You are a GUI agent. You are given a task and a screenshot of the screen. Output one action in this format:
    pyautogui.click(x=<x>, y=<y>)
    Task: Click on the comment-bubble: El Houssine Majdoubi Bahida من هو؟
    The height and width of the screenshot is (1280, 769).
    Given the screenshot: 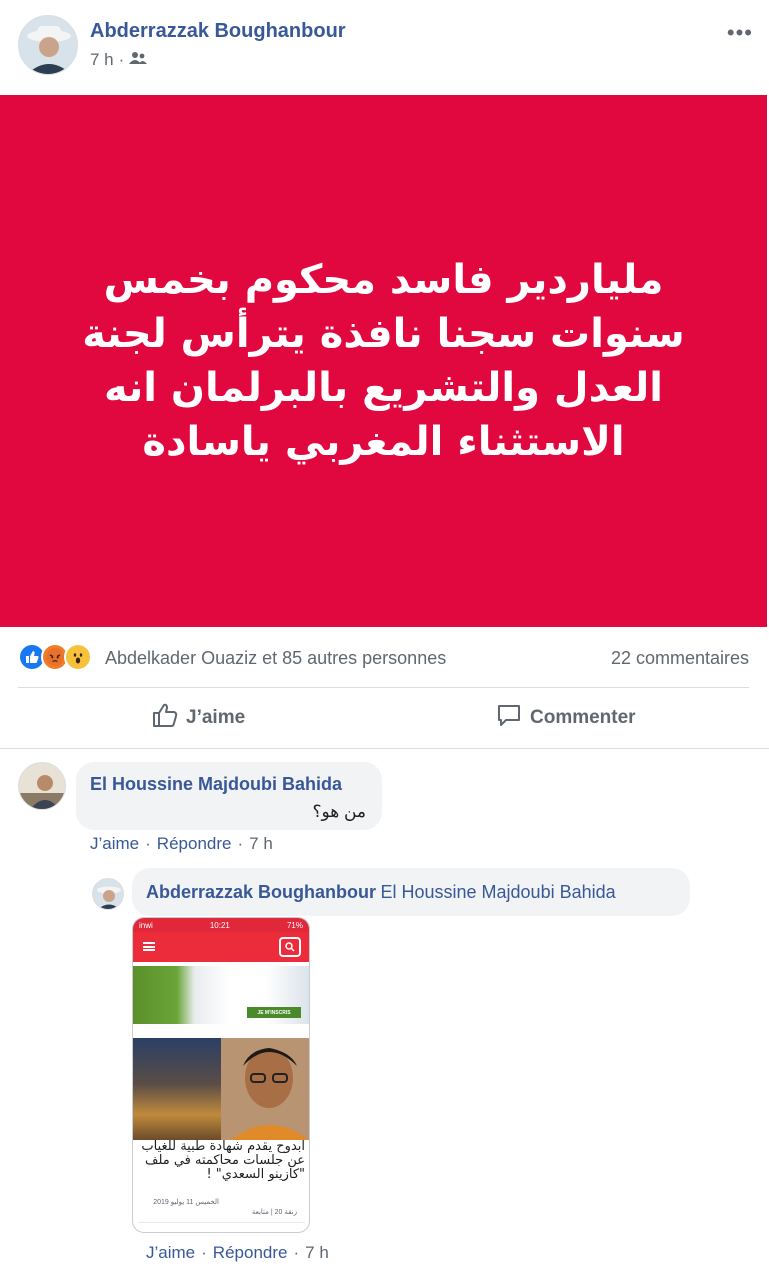 What is the action you would take?
    pyautogui.click(x=229, y=796)
    